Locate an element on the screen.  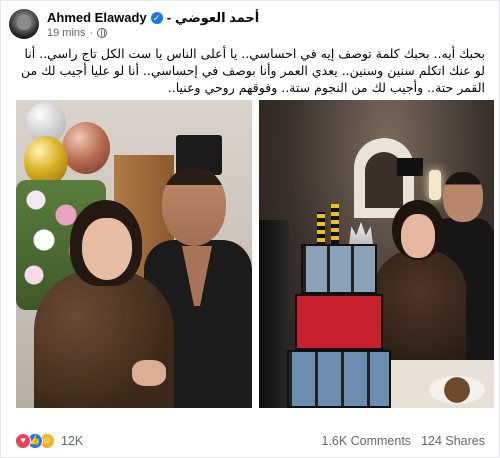
blurred-person is located at coordinates (274, 314).